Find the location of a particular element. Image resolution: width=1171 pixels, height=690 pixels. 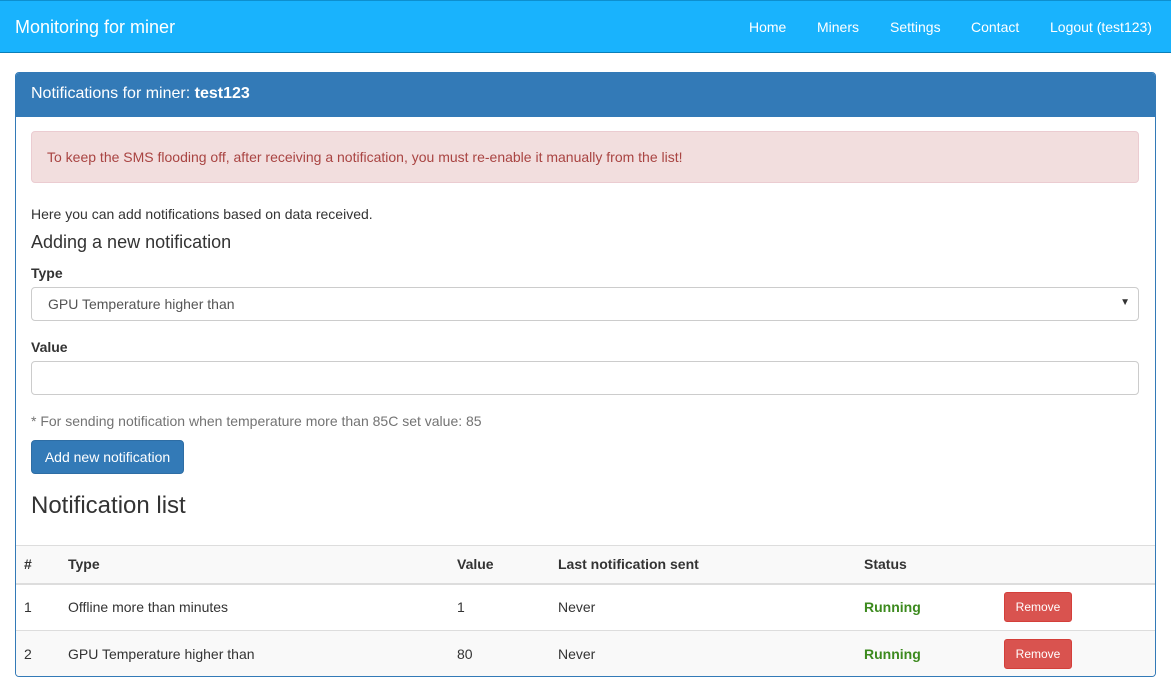

row-type: Offline more than minutes is located at coordinates (254, 607).